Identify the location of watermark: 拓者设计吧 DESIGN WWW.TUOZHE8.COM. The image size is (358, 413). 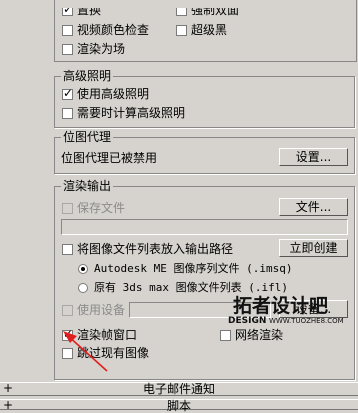
(290, 311).